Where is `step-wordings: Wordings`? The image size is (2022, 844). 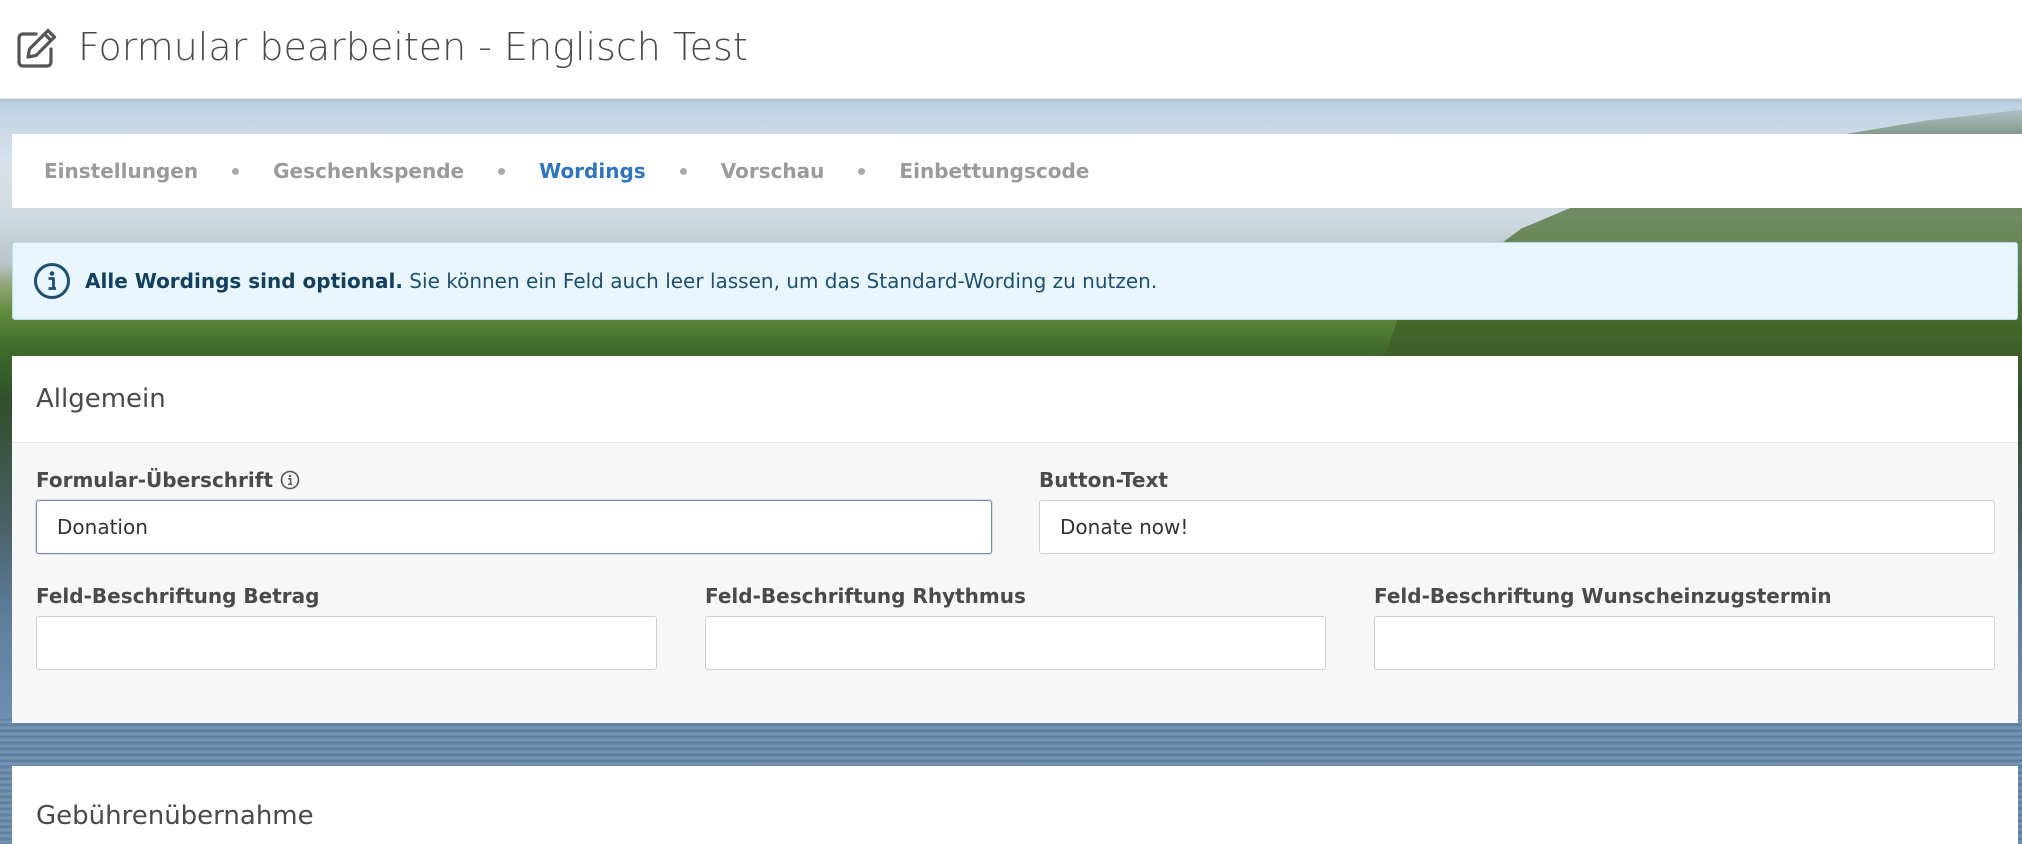 step-wordings: Wordings is located at coordinates (592, 171).